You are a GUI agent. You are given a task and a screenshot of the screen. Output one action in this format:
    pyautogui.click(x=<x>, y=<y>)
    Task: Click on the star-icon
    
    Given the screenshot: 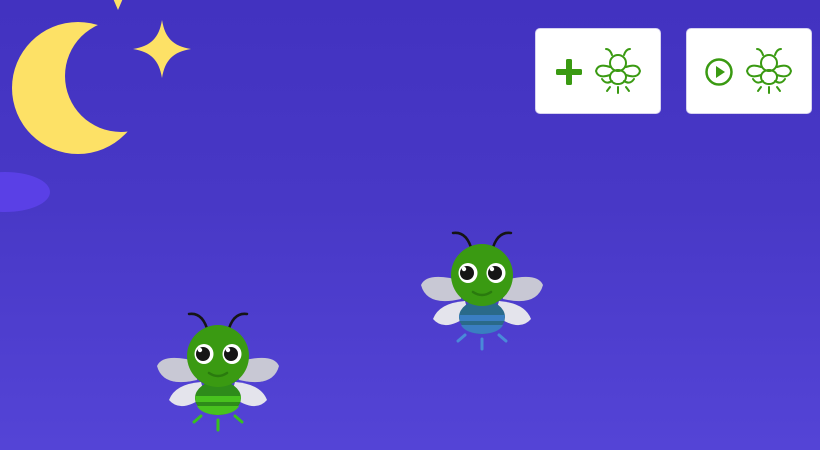 What is the action you would take?
    pyautogui.click(x=162, y=49)
    